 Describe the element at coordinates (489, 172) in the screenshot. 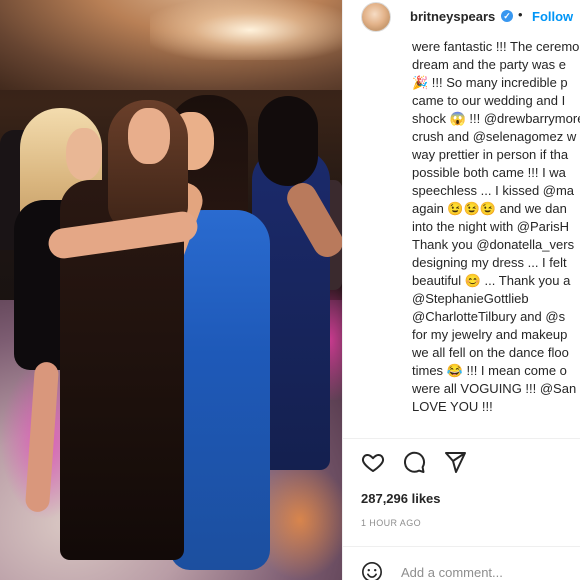

I see `caption-line: possible both came !!! I wa` at that location.